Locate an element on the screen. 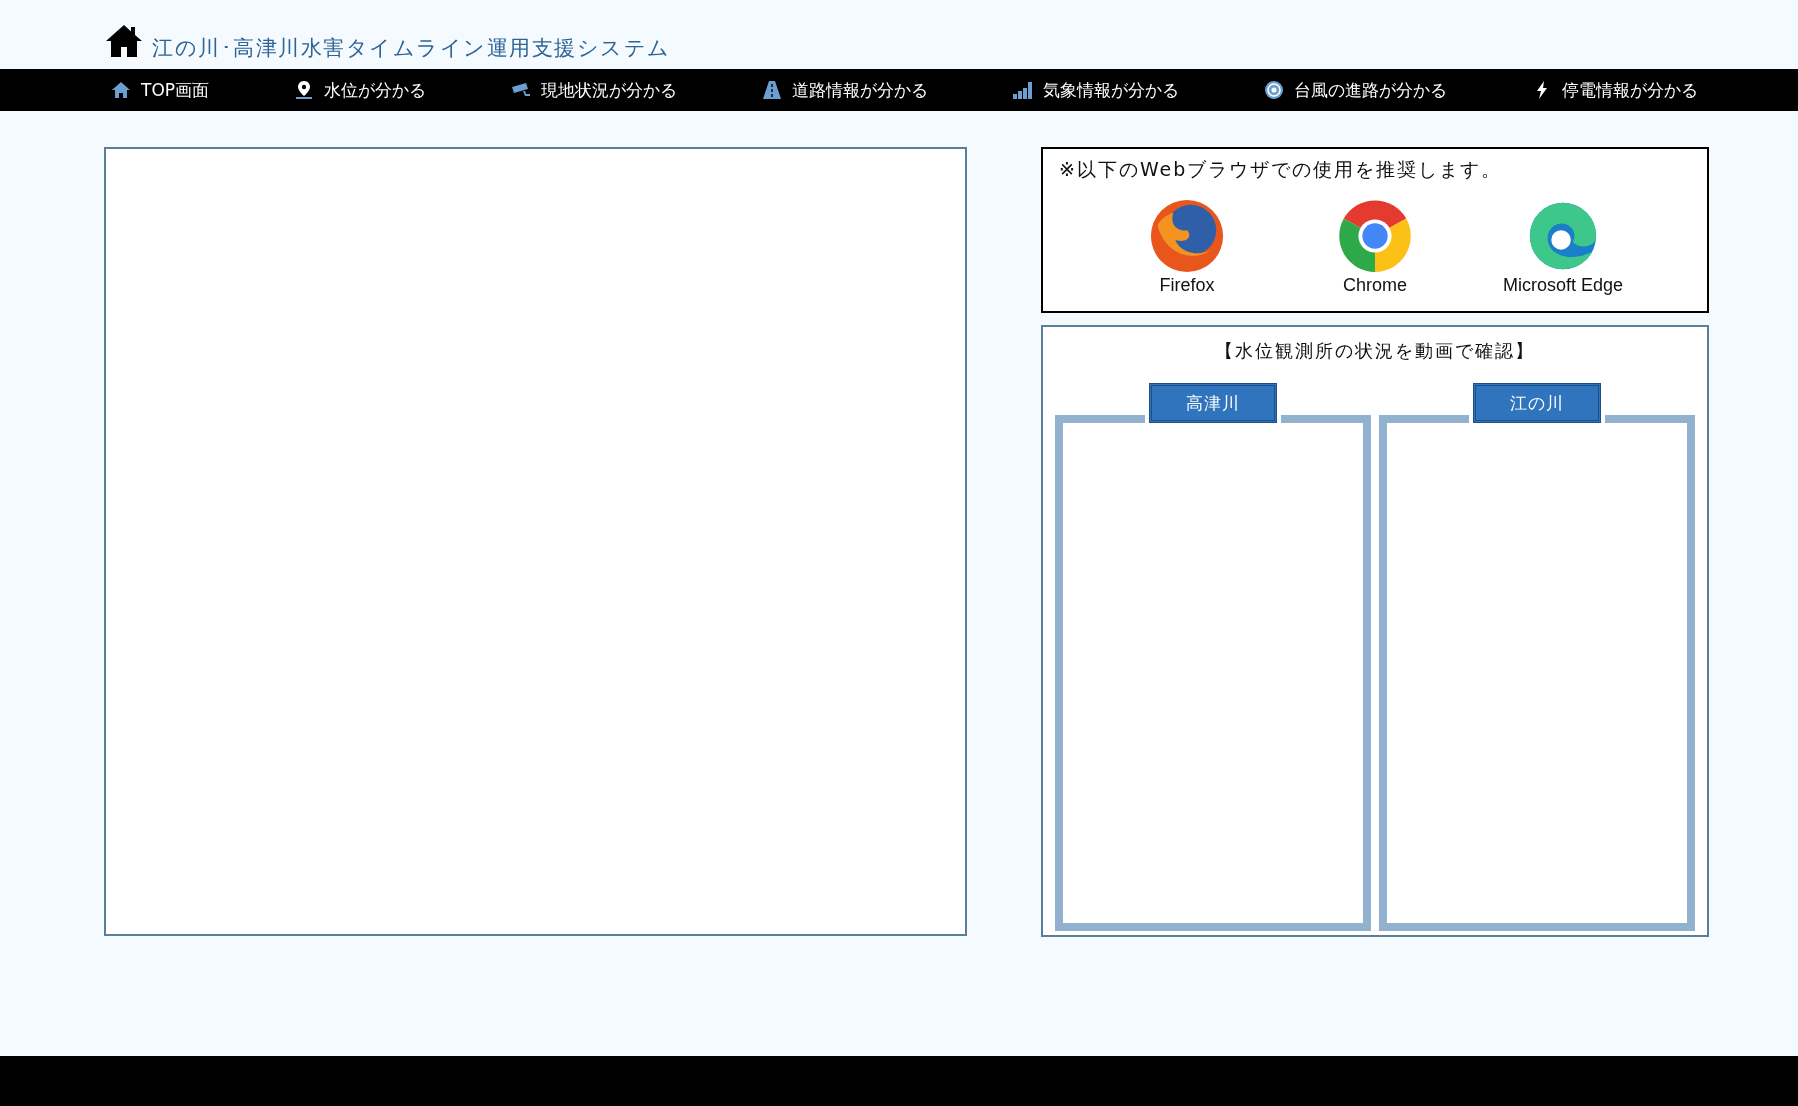 The width and height of the screenshot is (1798, 1106). browser-name: Microsoft Edge is located at coordinates (1563, 285).